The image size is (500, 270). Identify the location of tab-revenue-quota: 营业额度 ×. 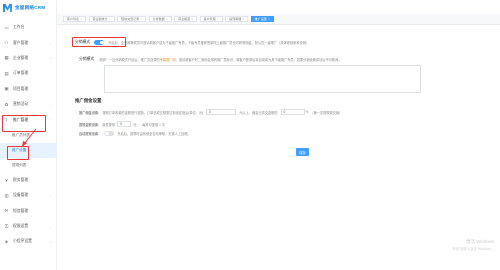
(186, 19).